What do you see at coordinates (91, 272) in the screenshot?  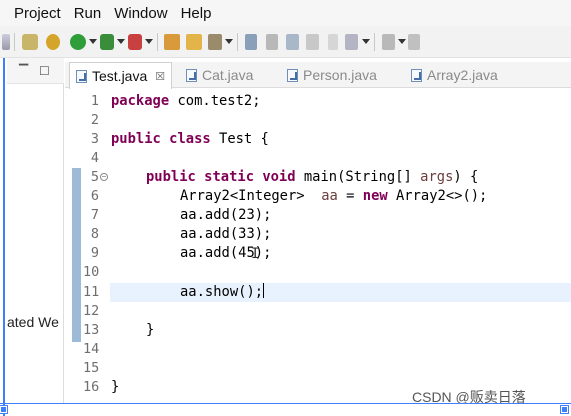 I see `line-number: 10` at bounding box center [91, 272].